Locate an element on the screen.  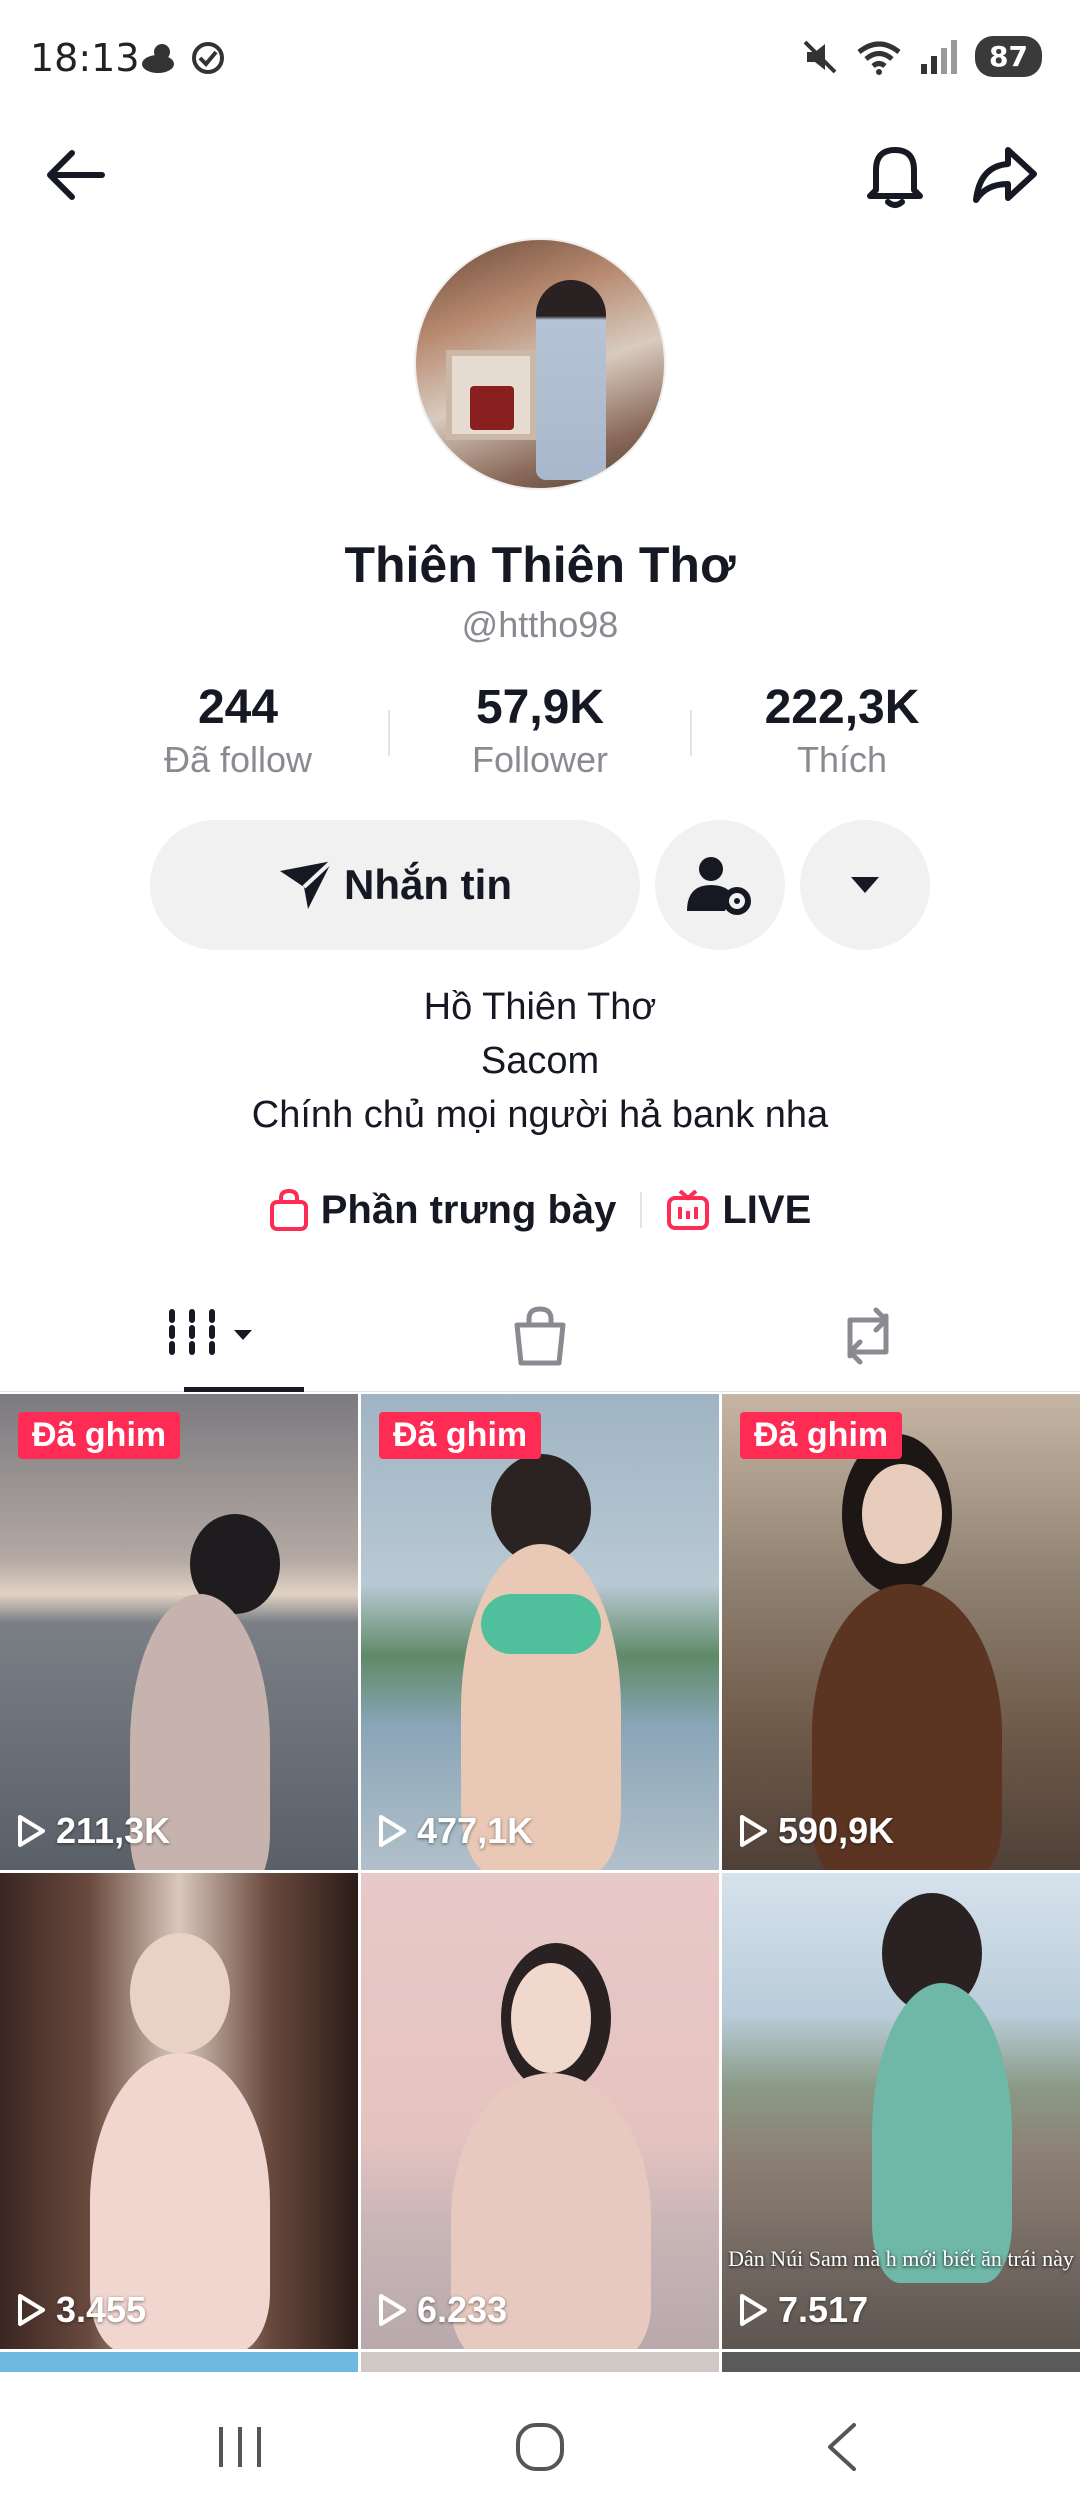
view-count: 211,3K is located at coordinates (93, 1831).